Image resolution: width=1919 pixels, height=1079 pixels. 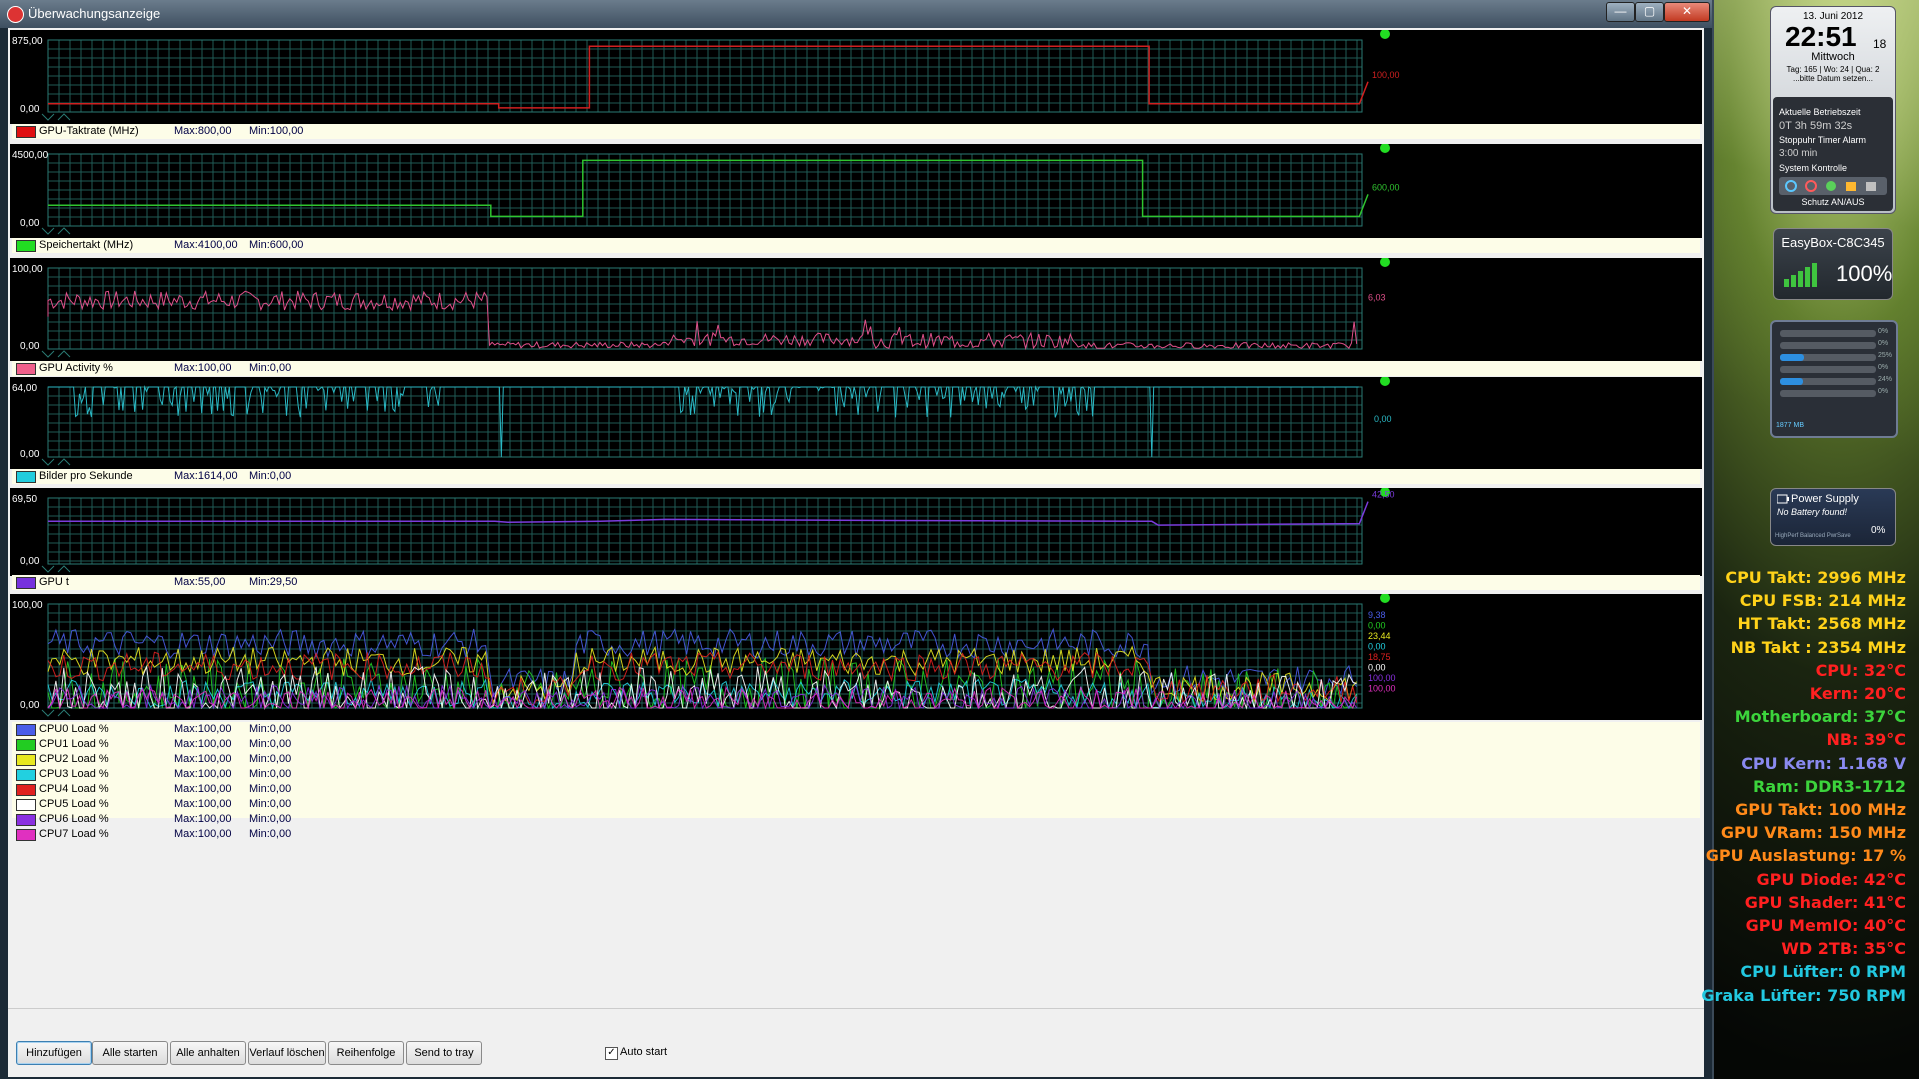 What do you see at coordinates (856, 729) in the screenshot?
I see `legend-row: CPU0 Load % Max:100,00 Min:0,00` at bounding box center [856, 729].